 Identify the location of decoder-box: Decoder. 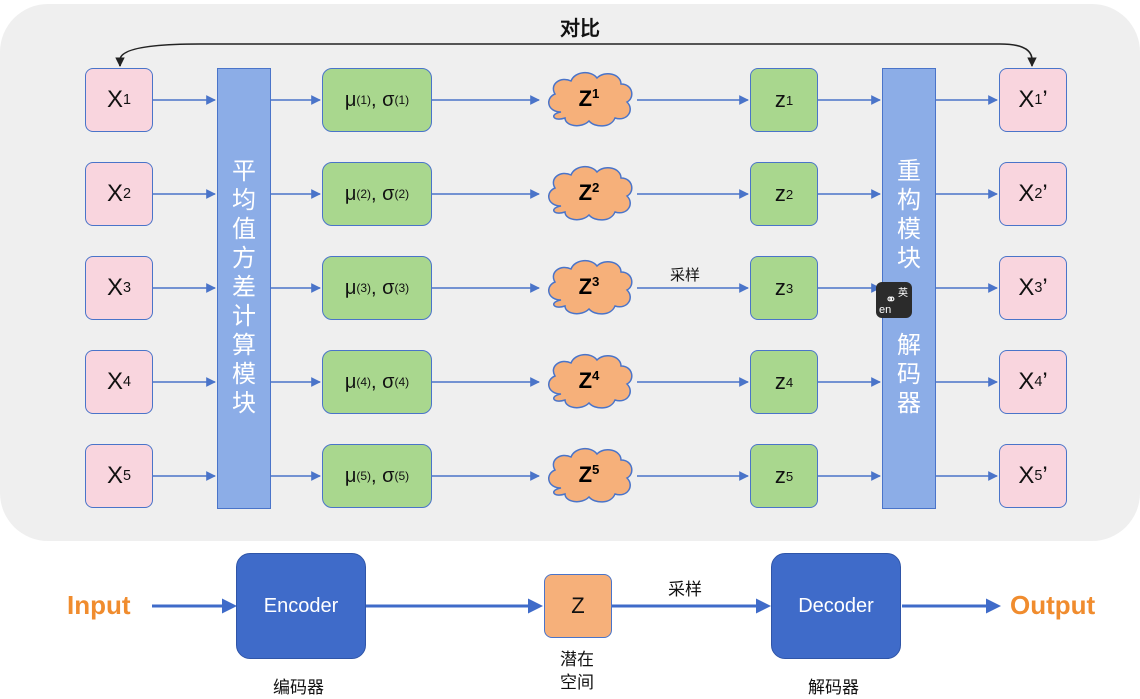
(836, 606).